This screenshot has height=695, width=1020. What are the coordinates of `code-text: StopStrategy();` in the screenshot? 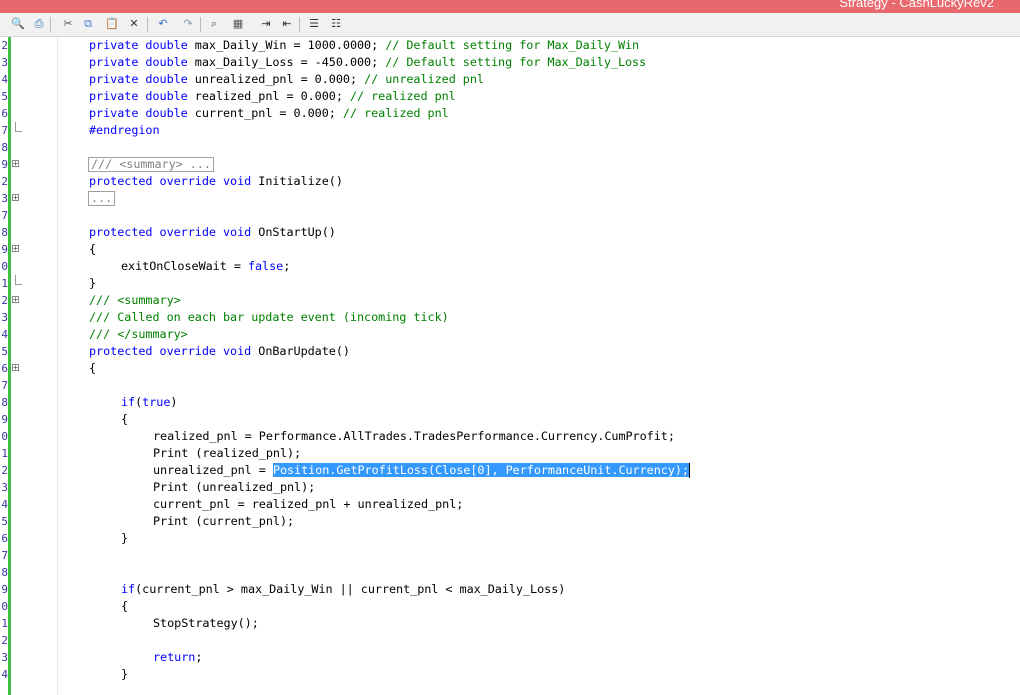 It's located at (206, 623).